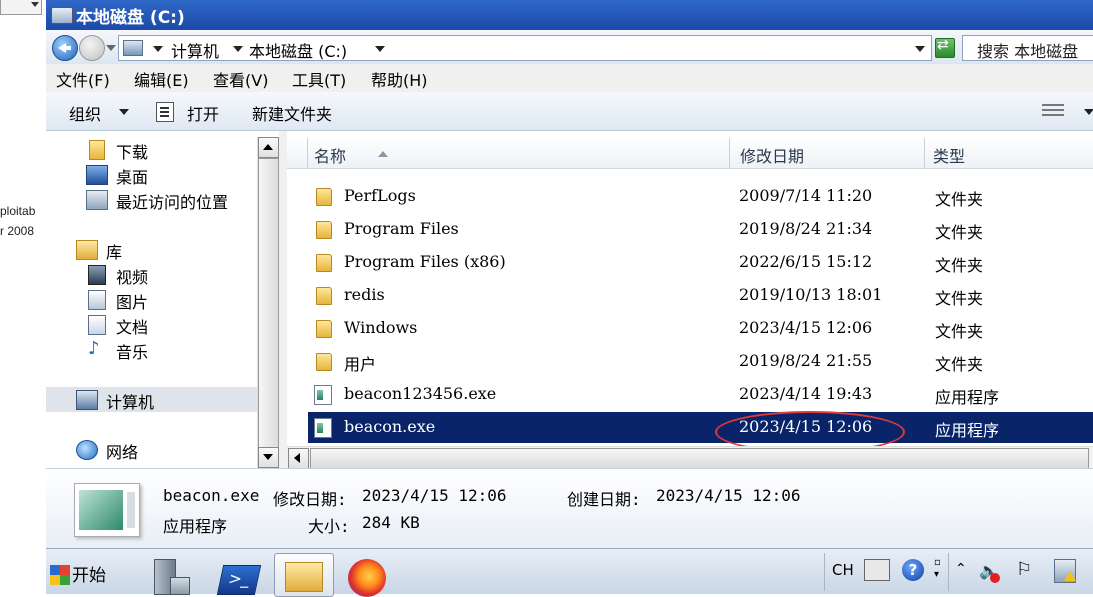 This screenshot has width=1093, height=597. What do you see at coordinates (700, 394) in the screenshot?
I see `file-row: beacon123456.exe 2023/4/14 19:43 应用程序` at bounding box center [700, 394].